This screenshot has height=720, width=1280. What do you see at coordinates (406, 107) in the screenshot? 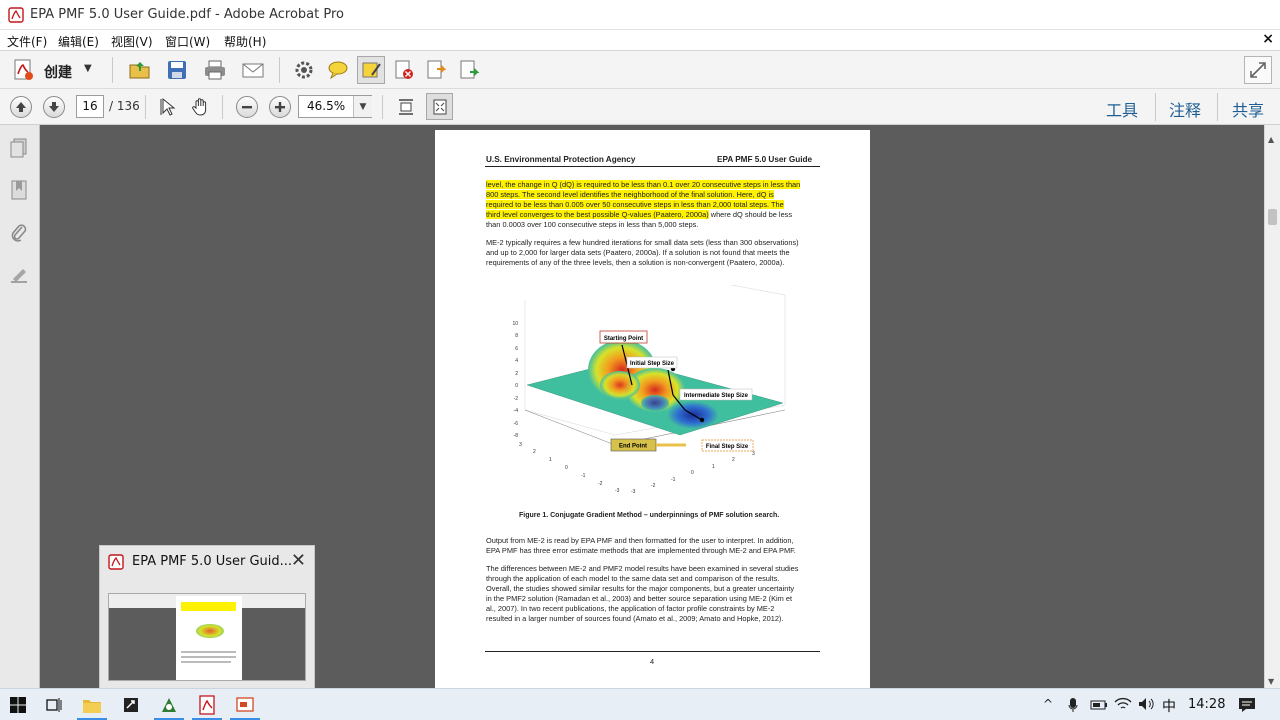
I see `fit-width-icon` at bounding box center [406, 107].